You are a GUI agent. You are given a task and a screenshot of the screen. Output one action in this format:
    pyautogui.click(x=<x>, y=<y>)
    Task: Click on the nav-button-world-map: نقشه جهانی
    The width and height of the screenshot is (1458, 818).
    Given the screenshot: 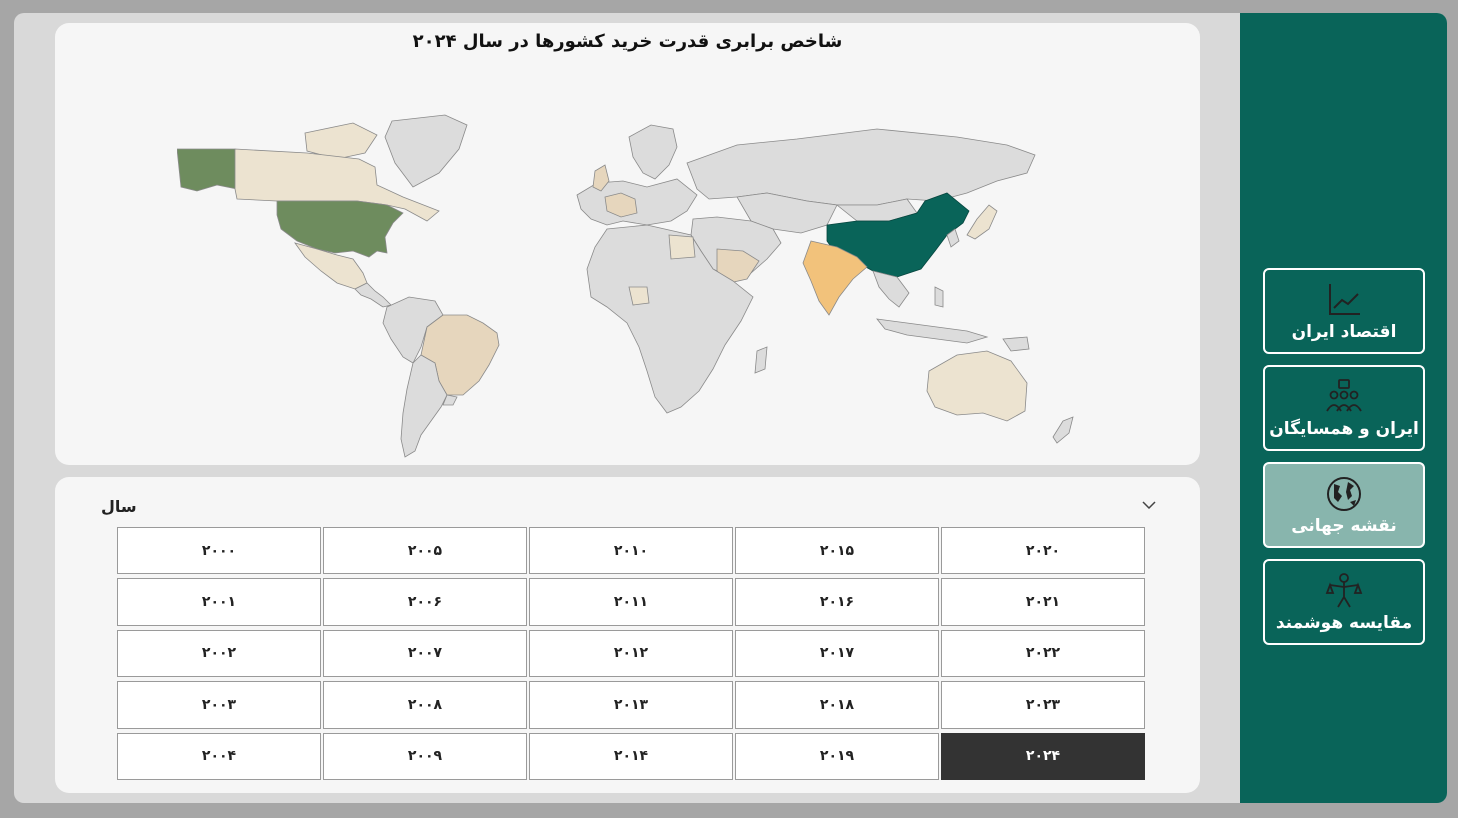 What is the action you would take?
    pyautogui.click(x=1344, y=505)
    